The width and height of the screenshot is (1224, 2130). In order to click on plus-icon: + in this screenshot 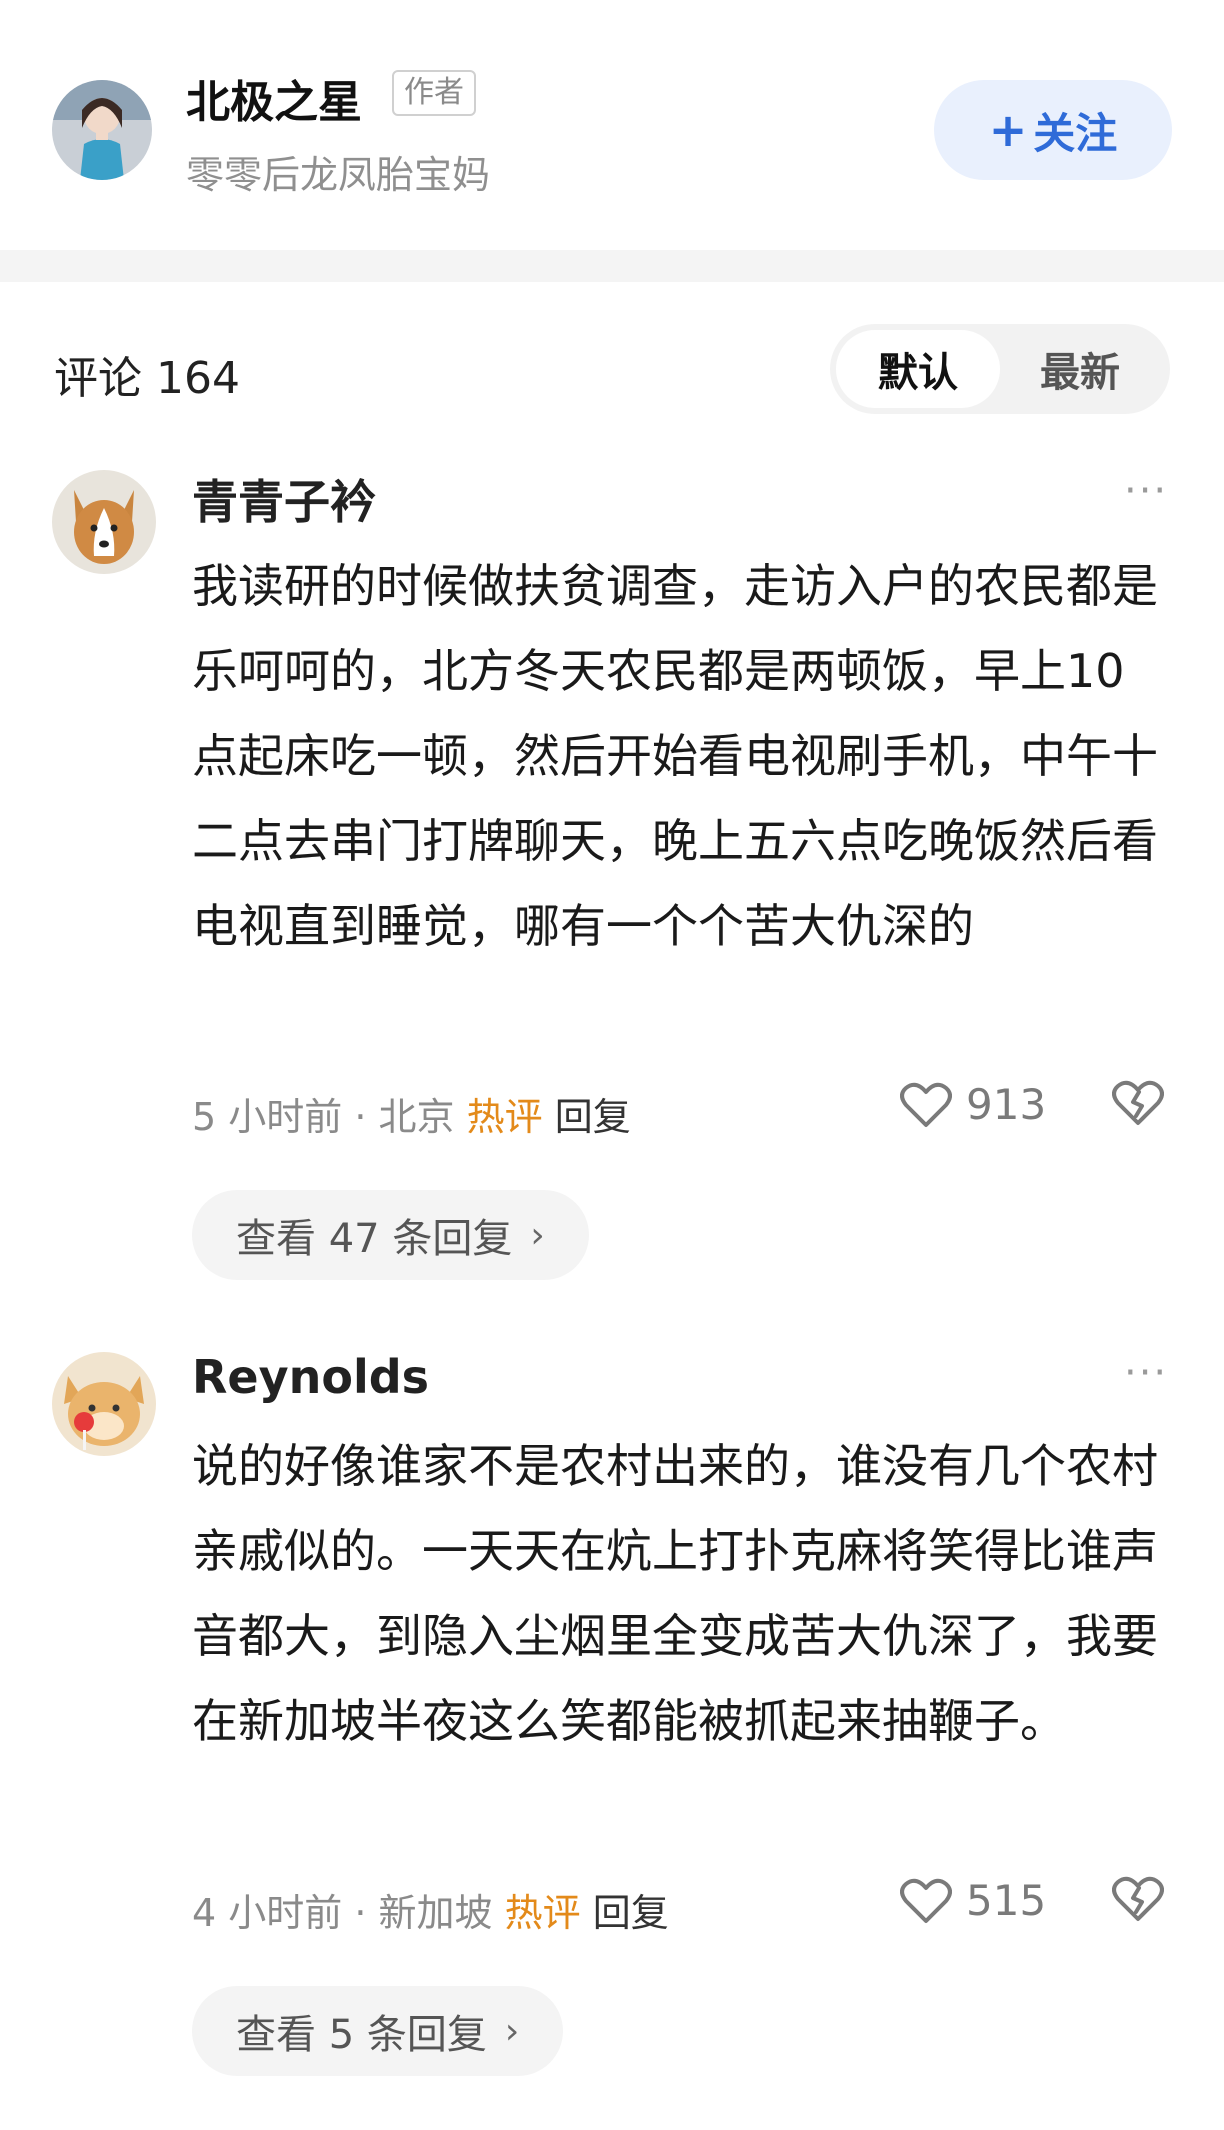, I will do `click(1008, 130)`.